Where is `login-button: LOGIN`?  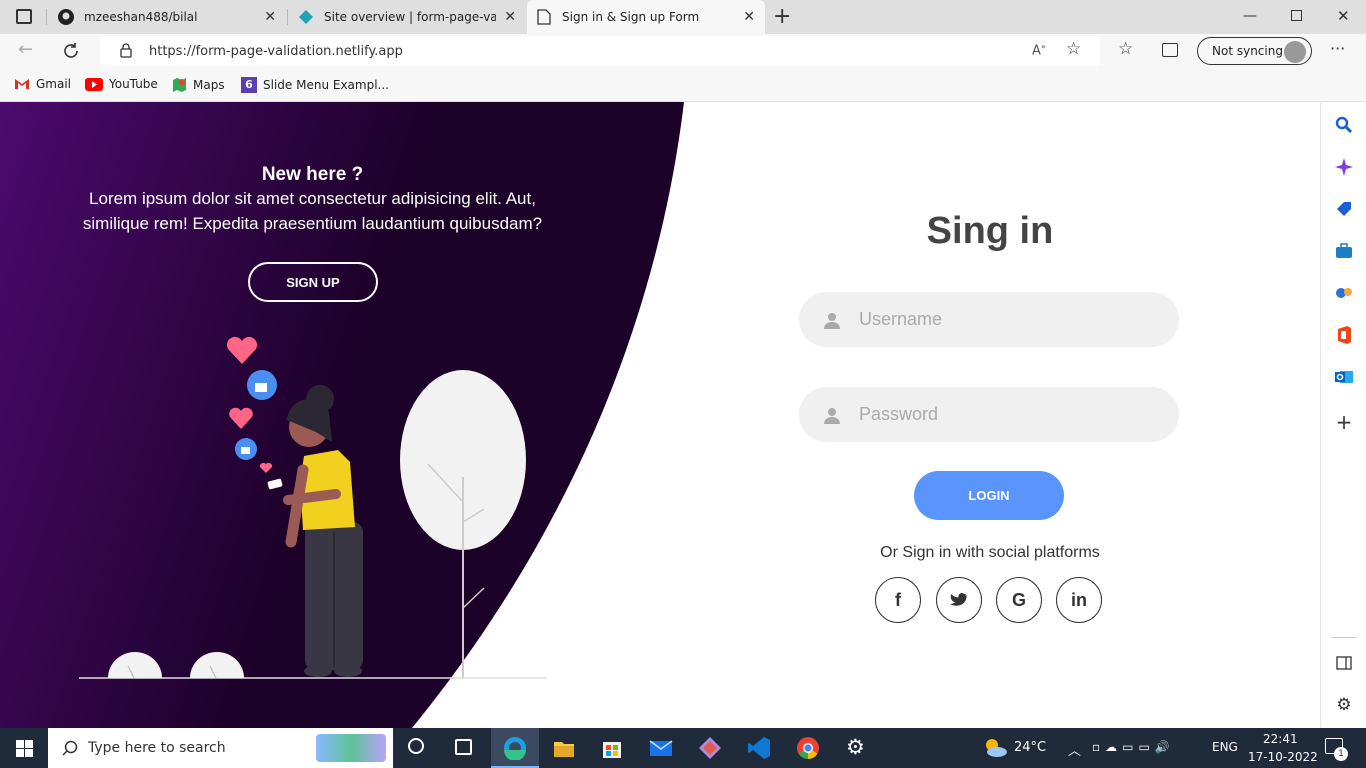 login-button: LOGIN is located at coordinates (989, 495).